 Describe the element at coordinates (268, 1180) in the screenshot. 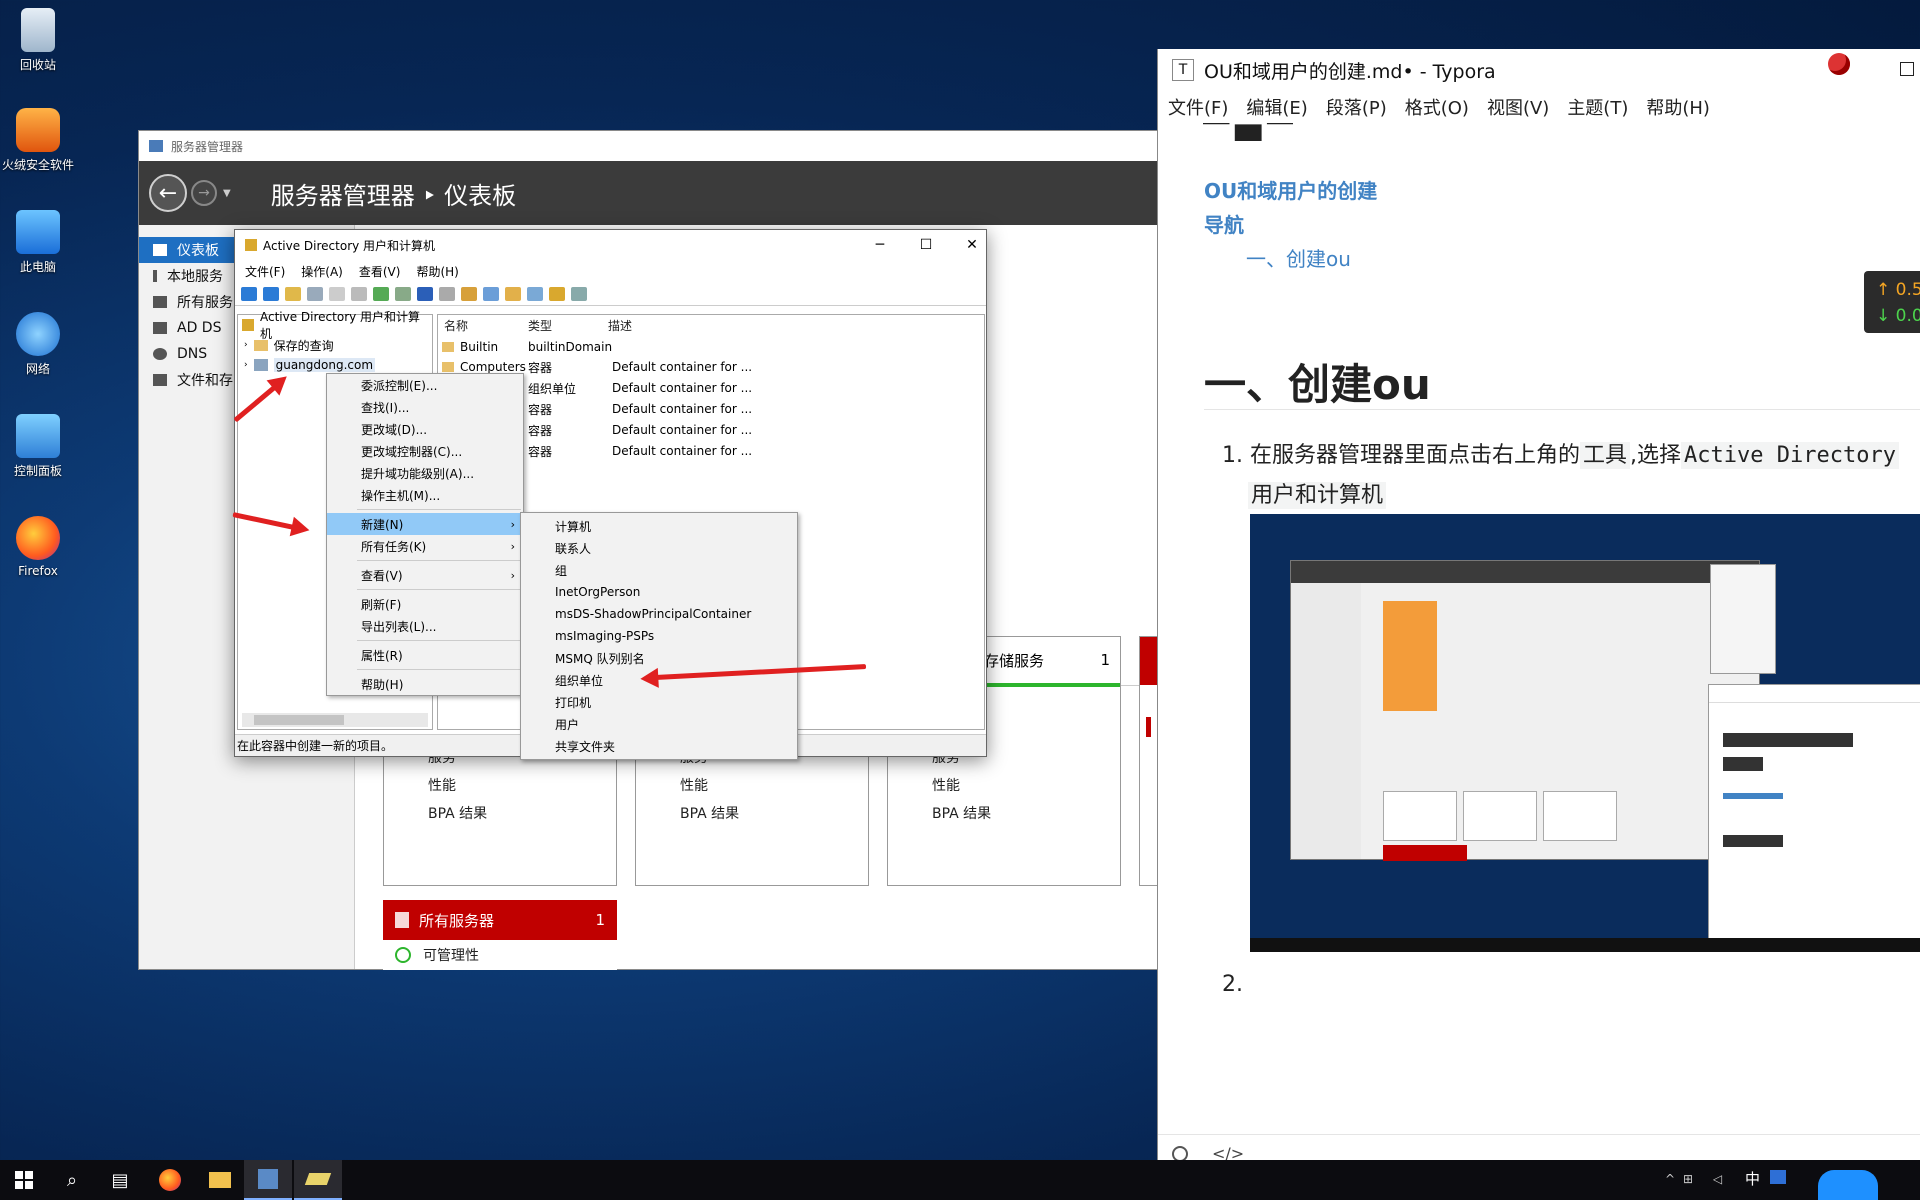

I see `server-manager-taskbar-icon` at that location.